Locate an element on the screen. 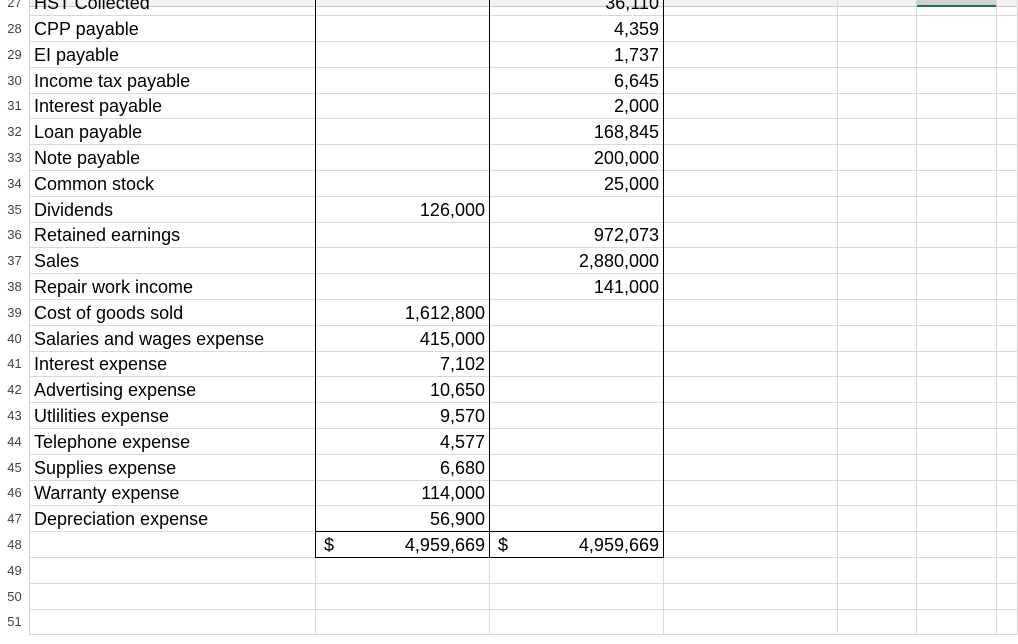  account-name-cell: Sales is located at coordinates (173, 261).